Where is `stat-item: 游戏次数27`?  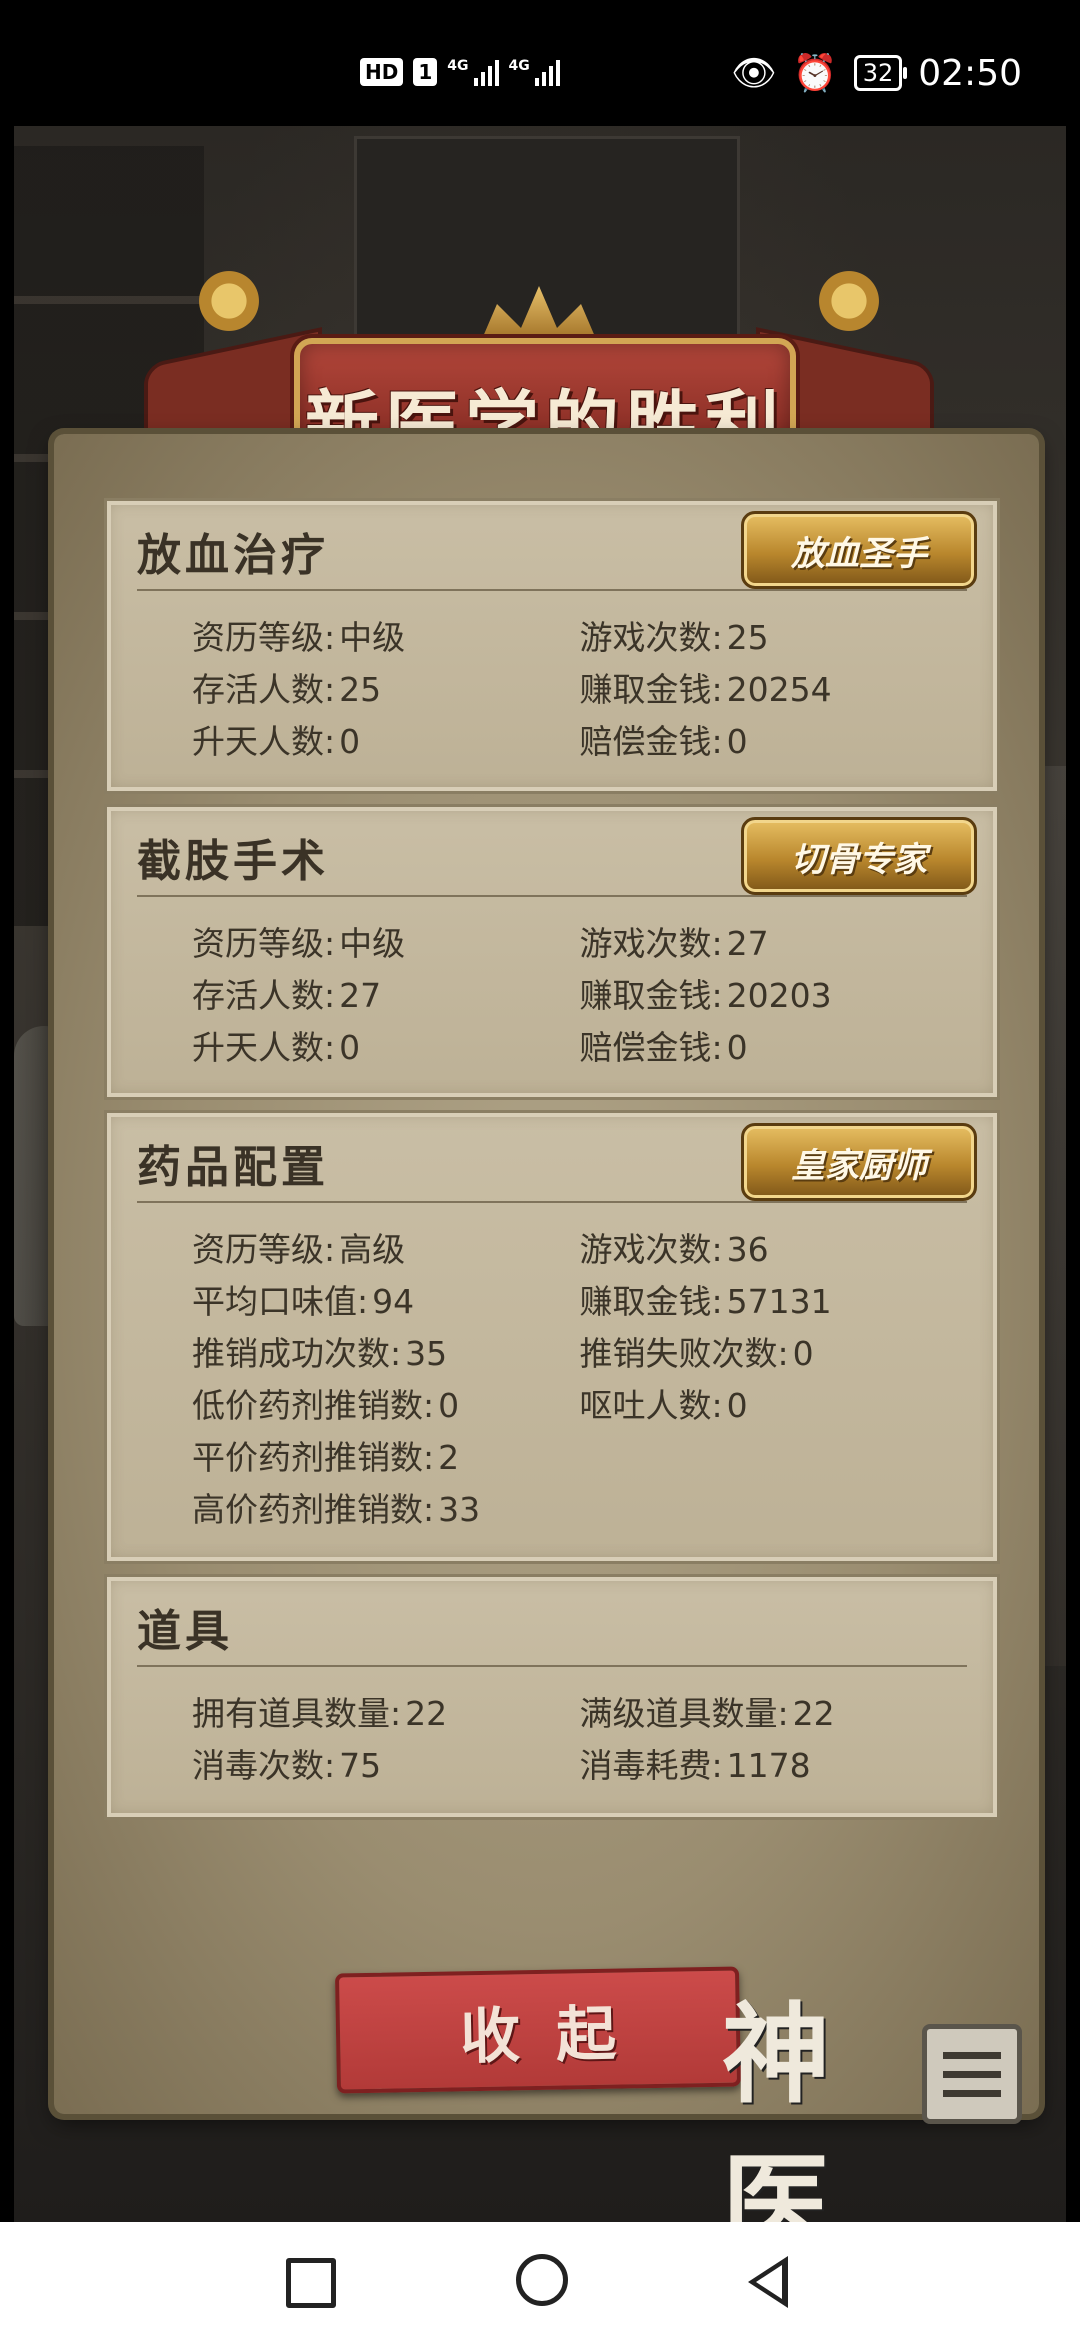
stat-item: 游戏次数27 is located at coordinates (774, 941).